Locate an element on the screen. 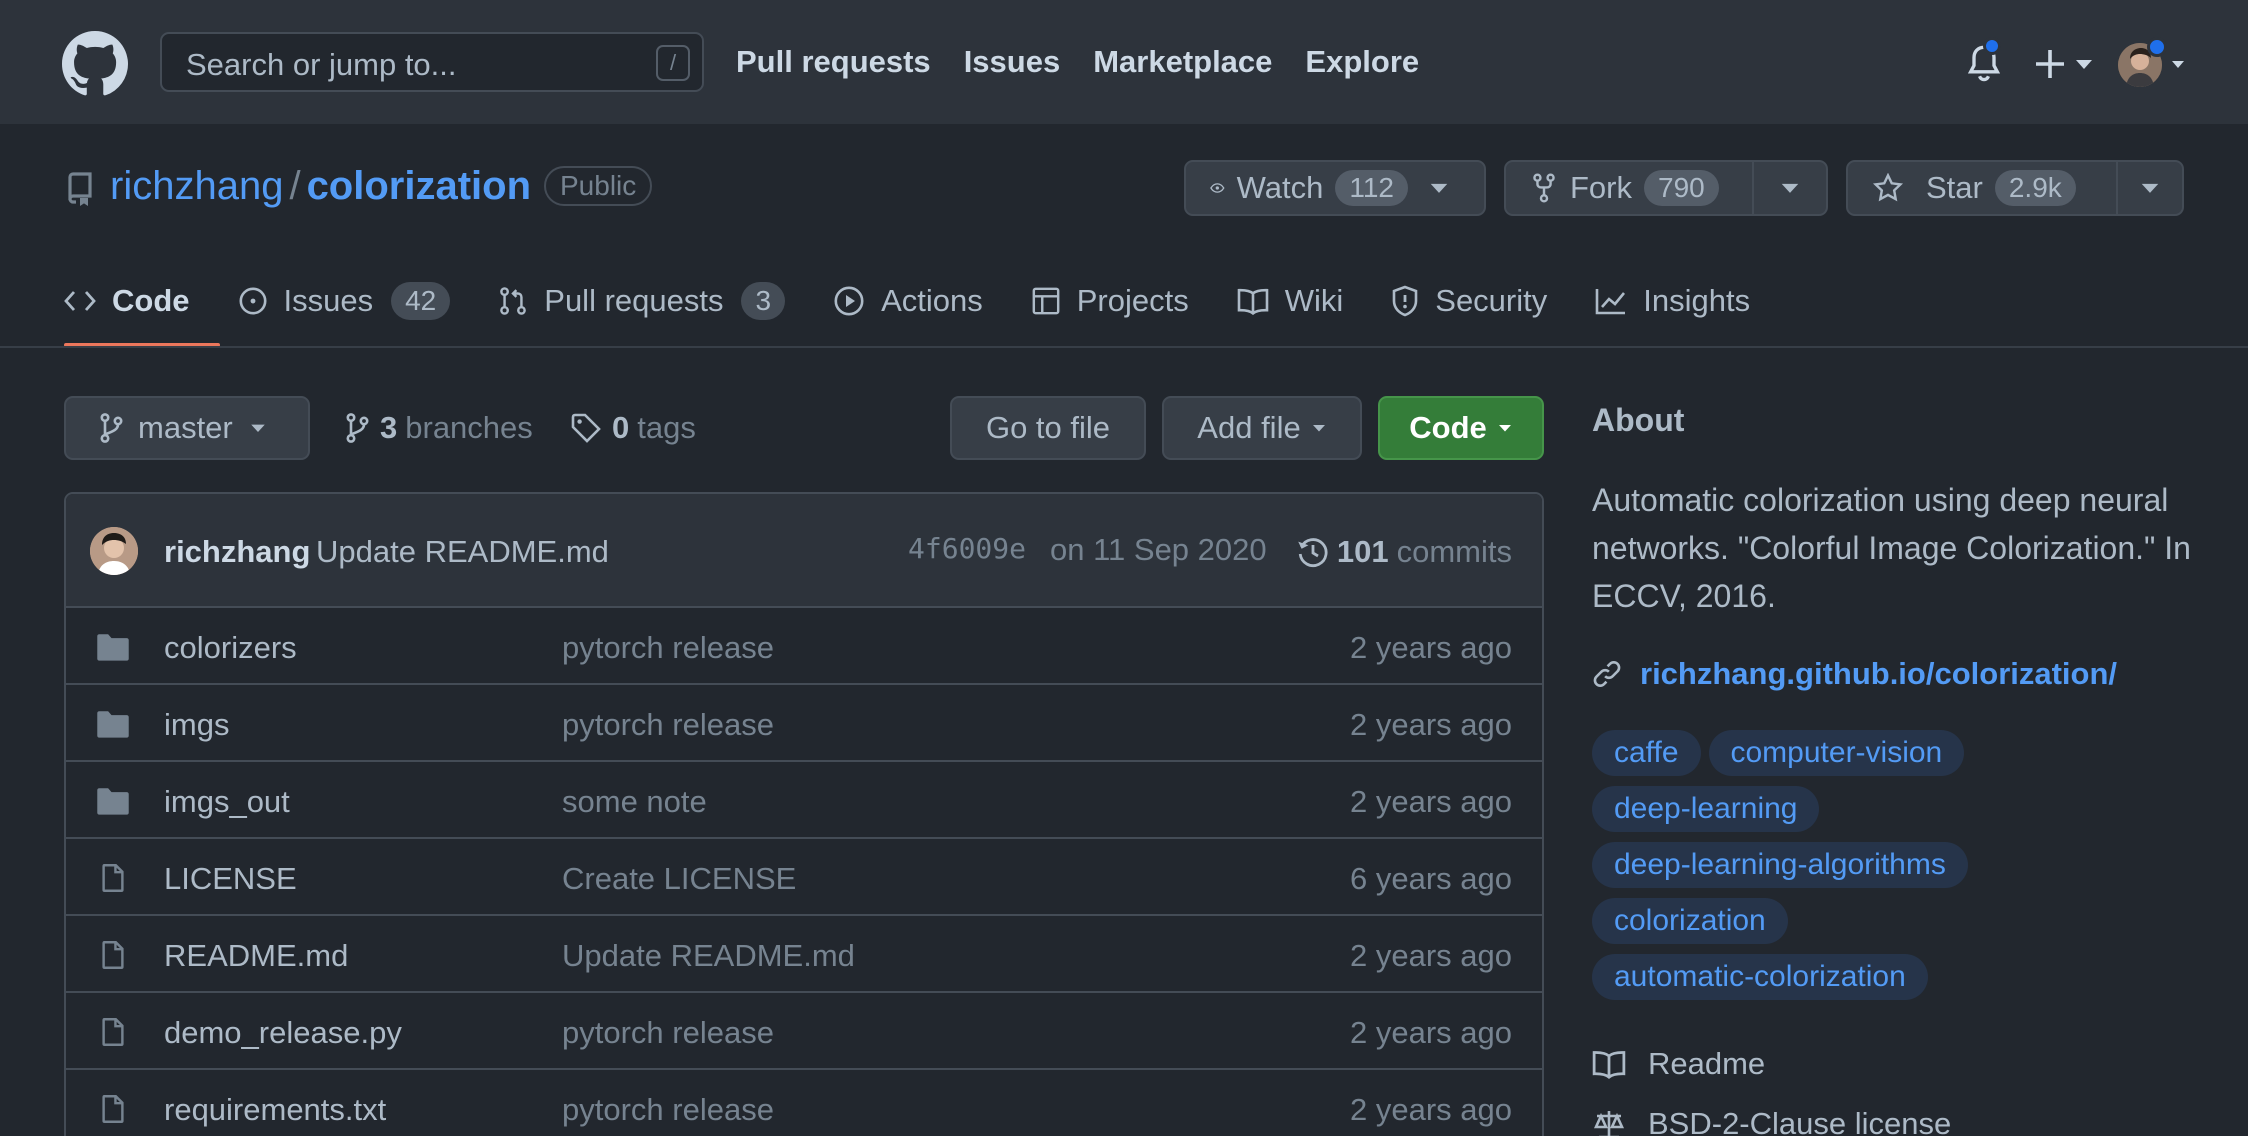 Image resolution: width=2248 pixels, height=1136 pixels. global-nav: Pull requests Issues Marketplace Explore is located at coordinates (1094, 62).